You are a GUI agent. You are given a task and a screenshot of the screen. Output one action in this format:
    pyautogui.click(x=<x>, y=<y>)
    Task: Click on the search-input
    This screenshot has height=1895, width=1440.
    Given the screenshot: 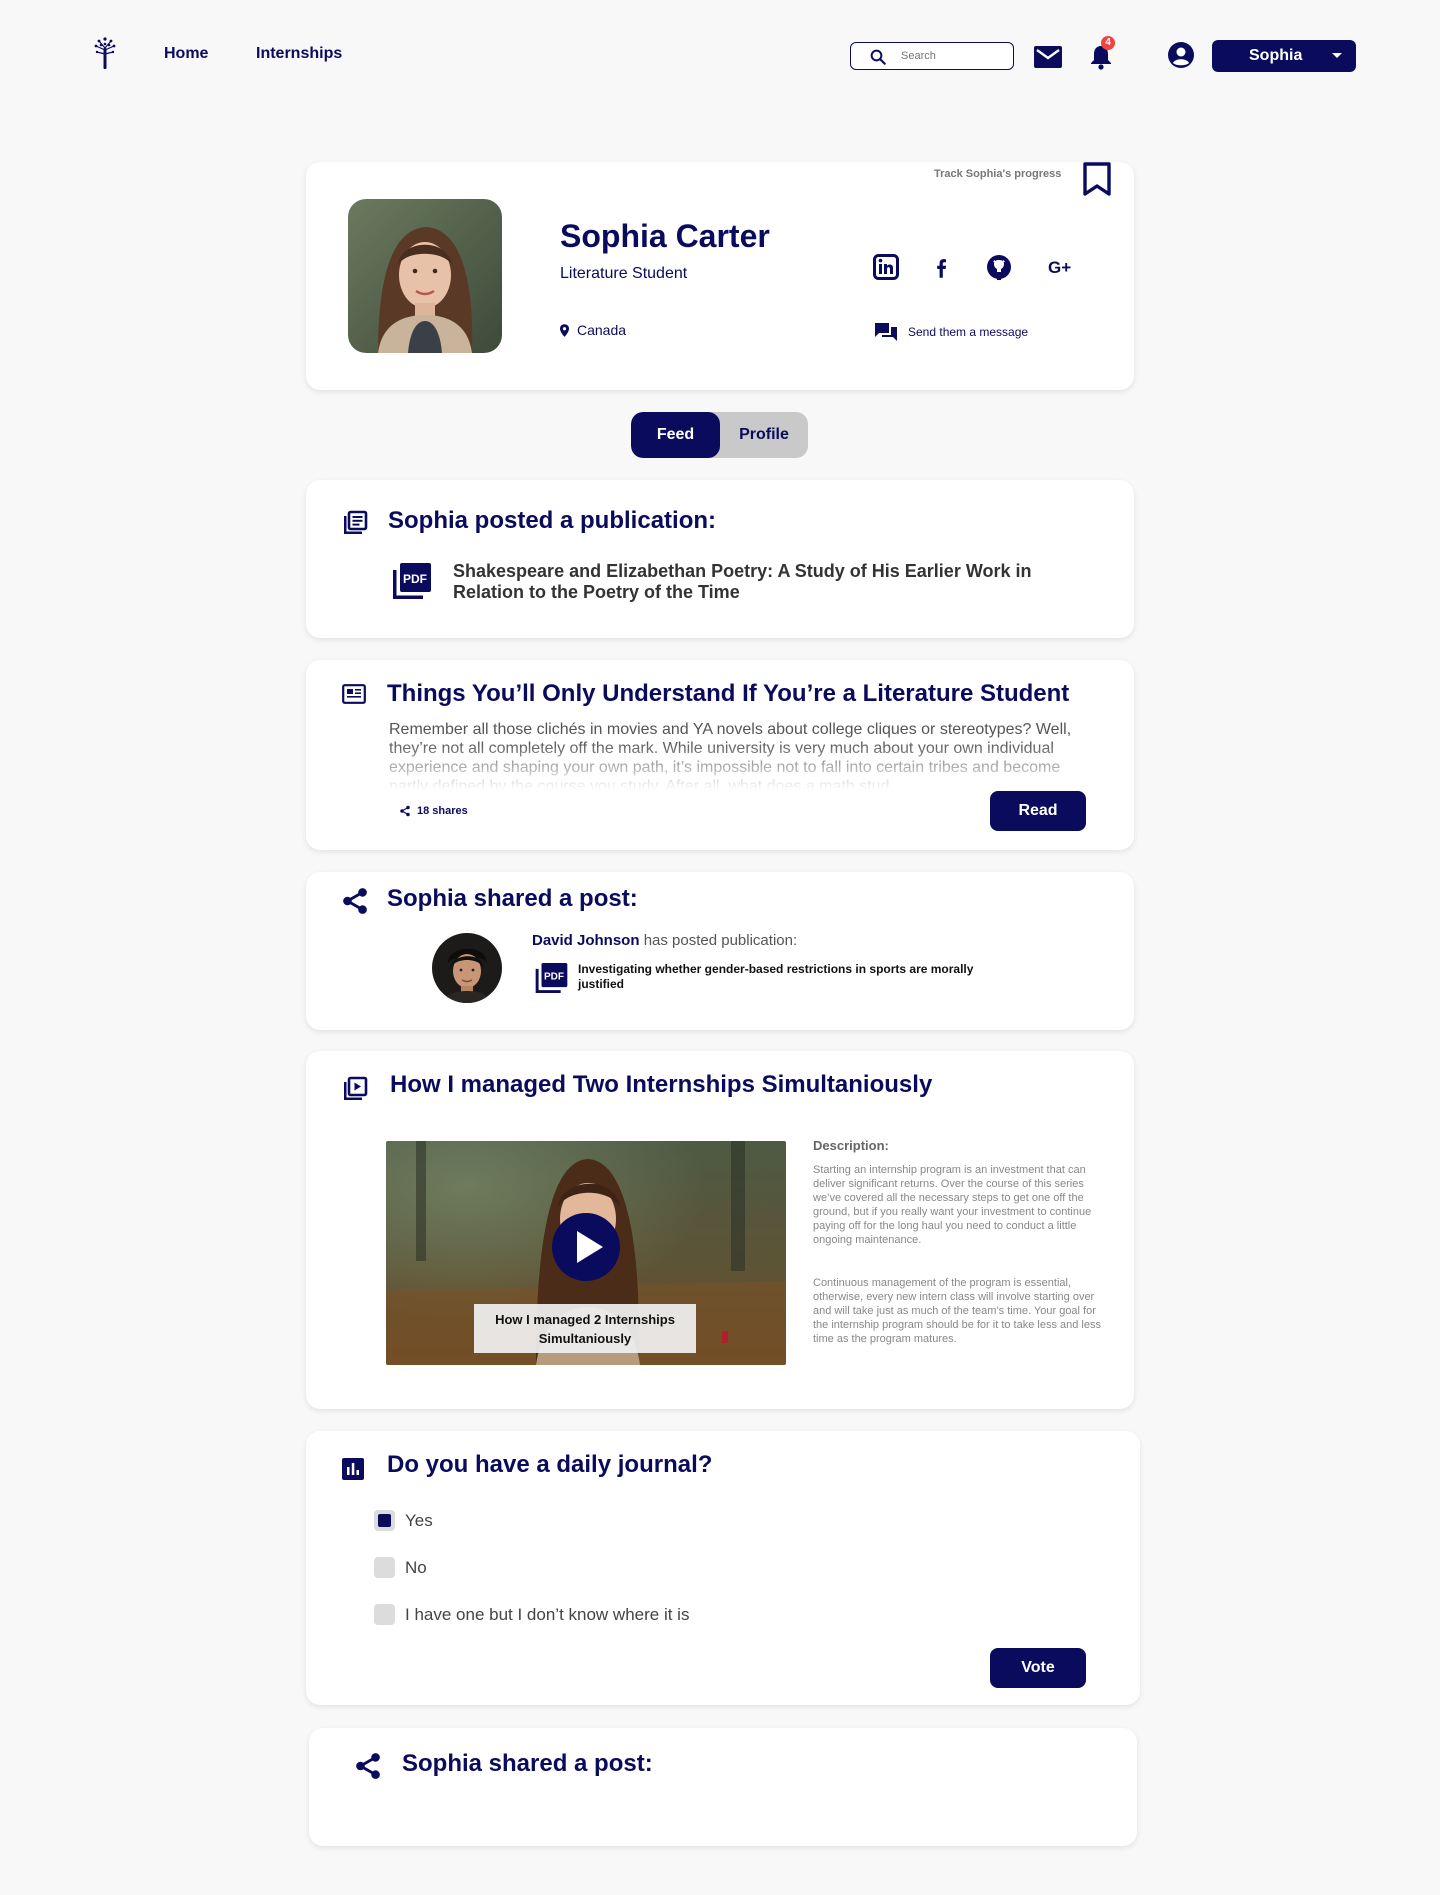 What is the action you would take?
    pyautogui.click(x=951, y=56)
    